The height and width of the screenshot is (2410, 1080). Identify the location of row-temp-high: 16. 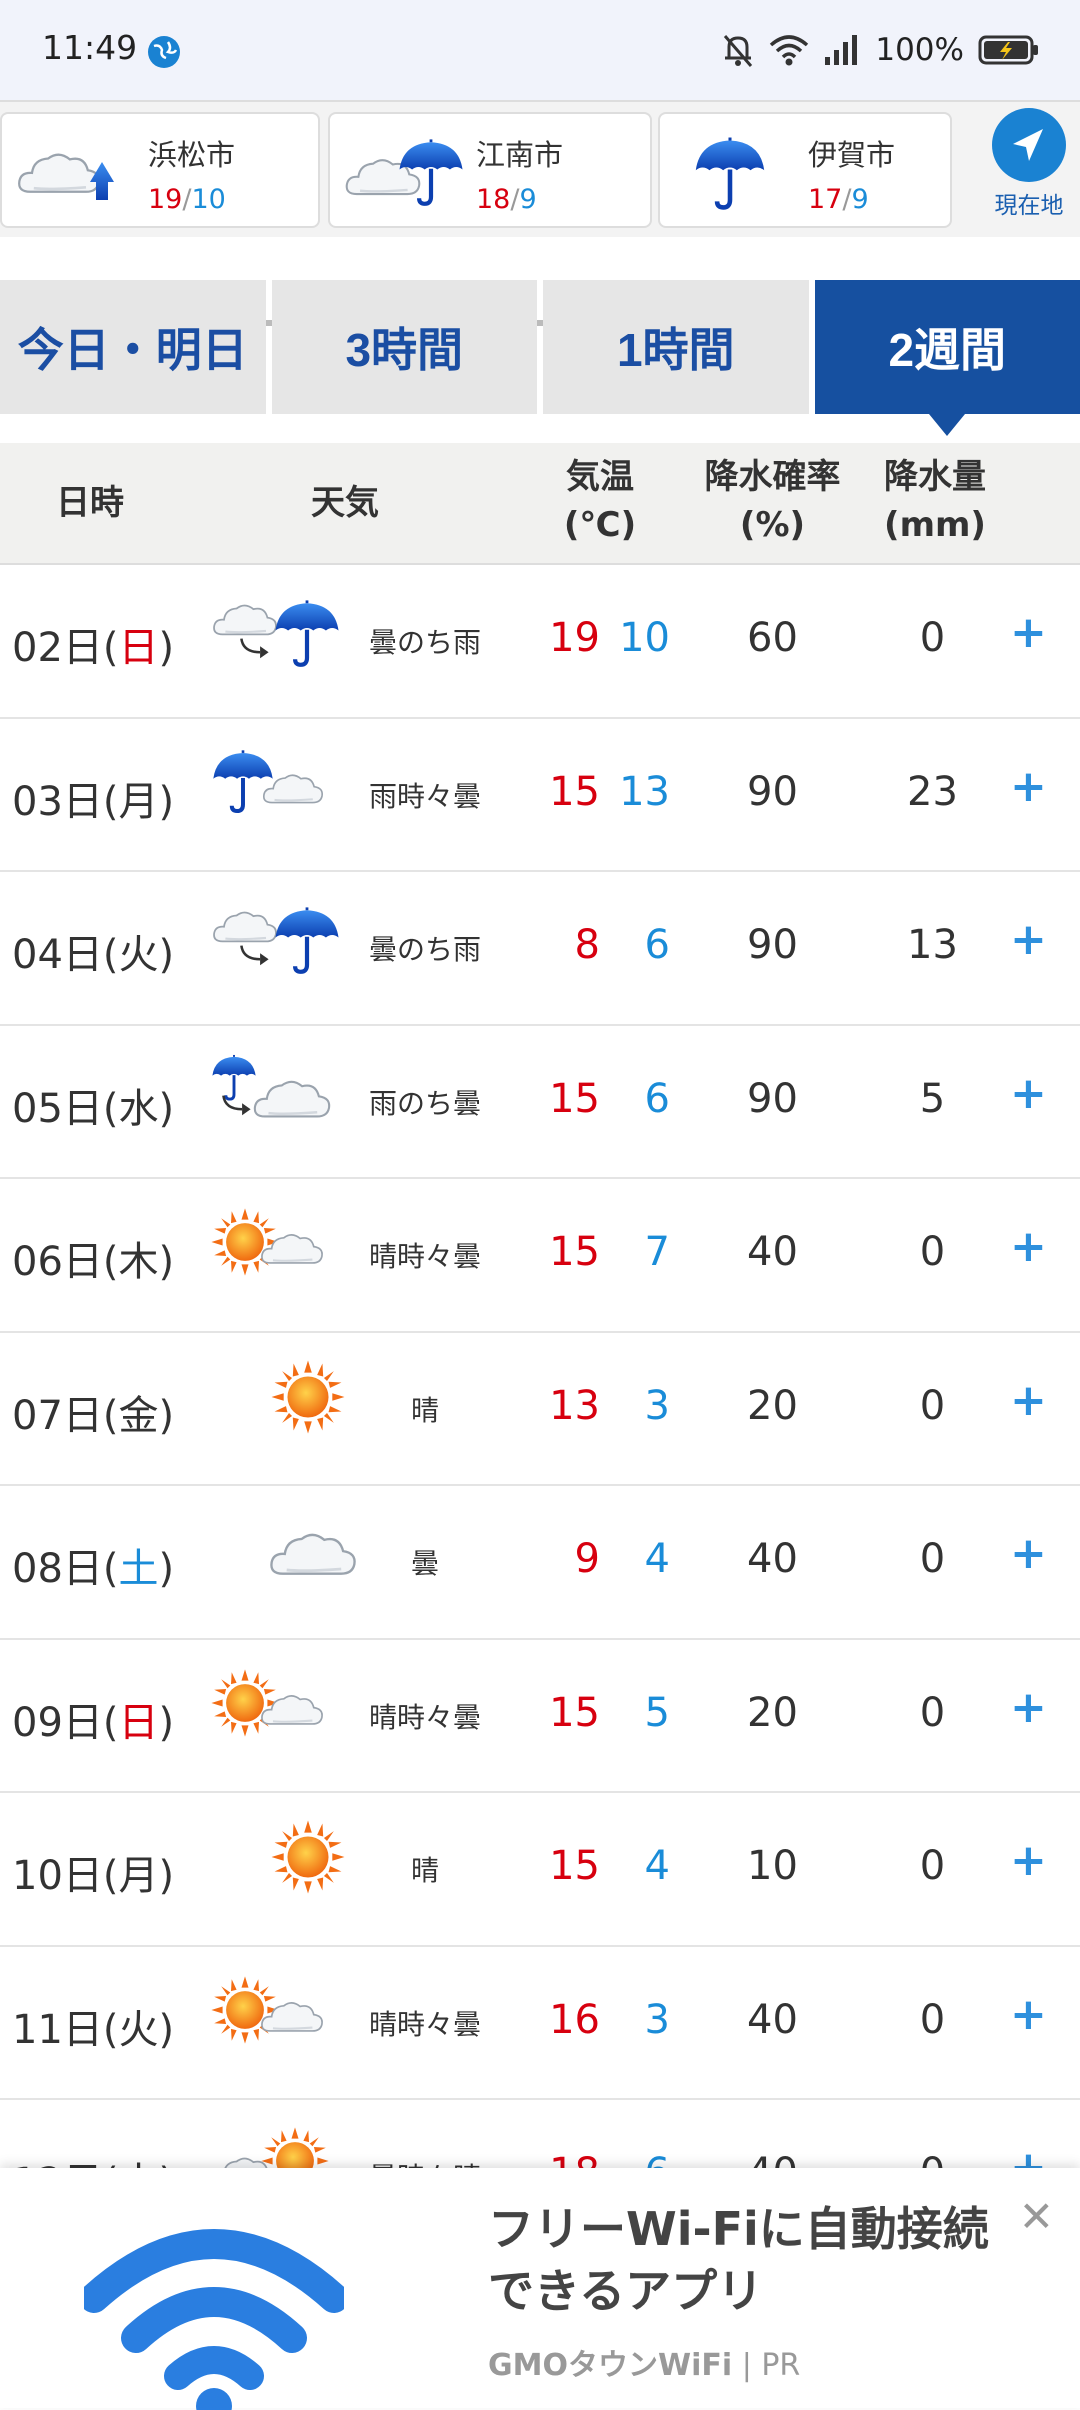
(565, 2020).